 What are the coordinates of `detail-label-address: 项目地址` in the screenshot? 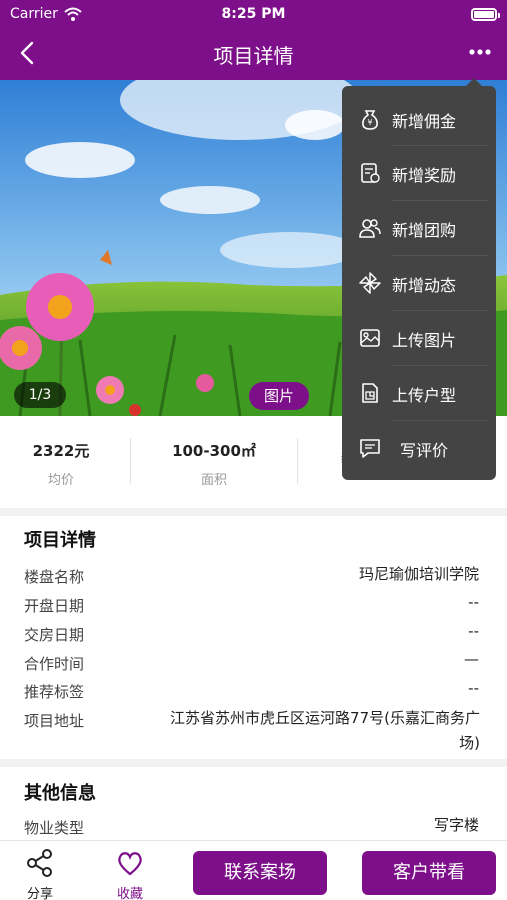 It's located at (54, 721).